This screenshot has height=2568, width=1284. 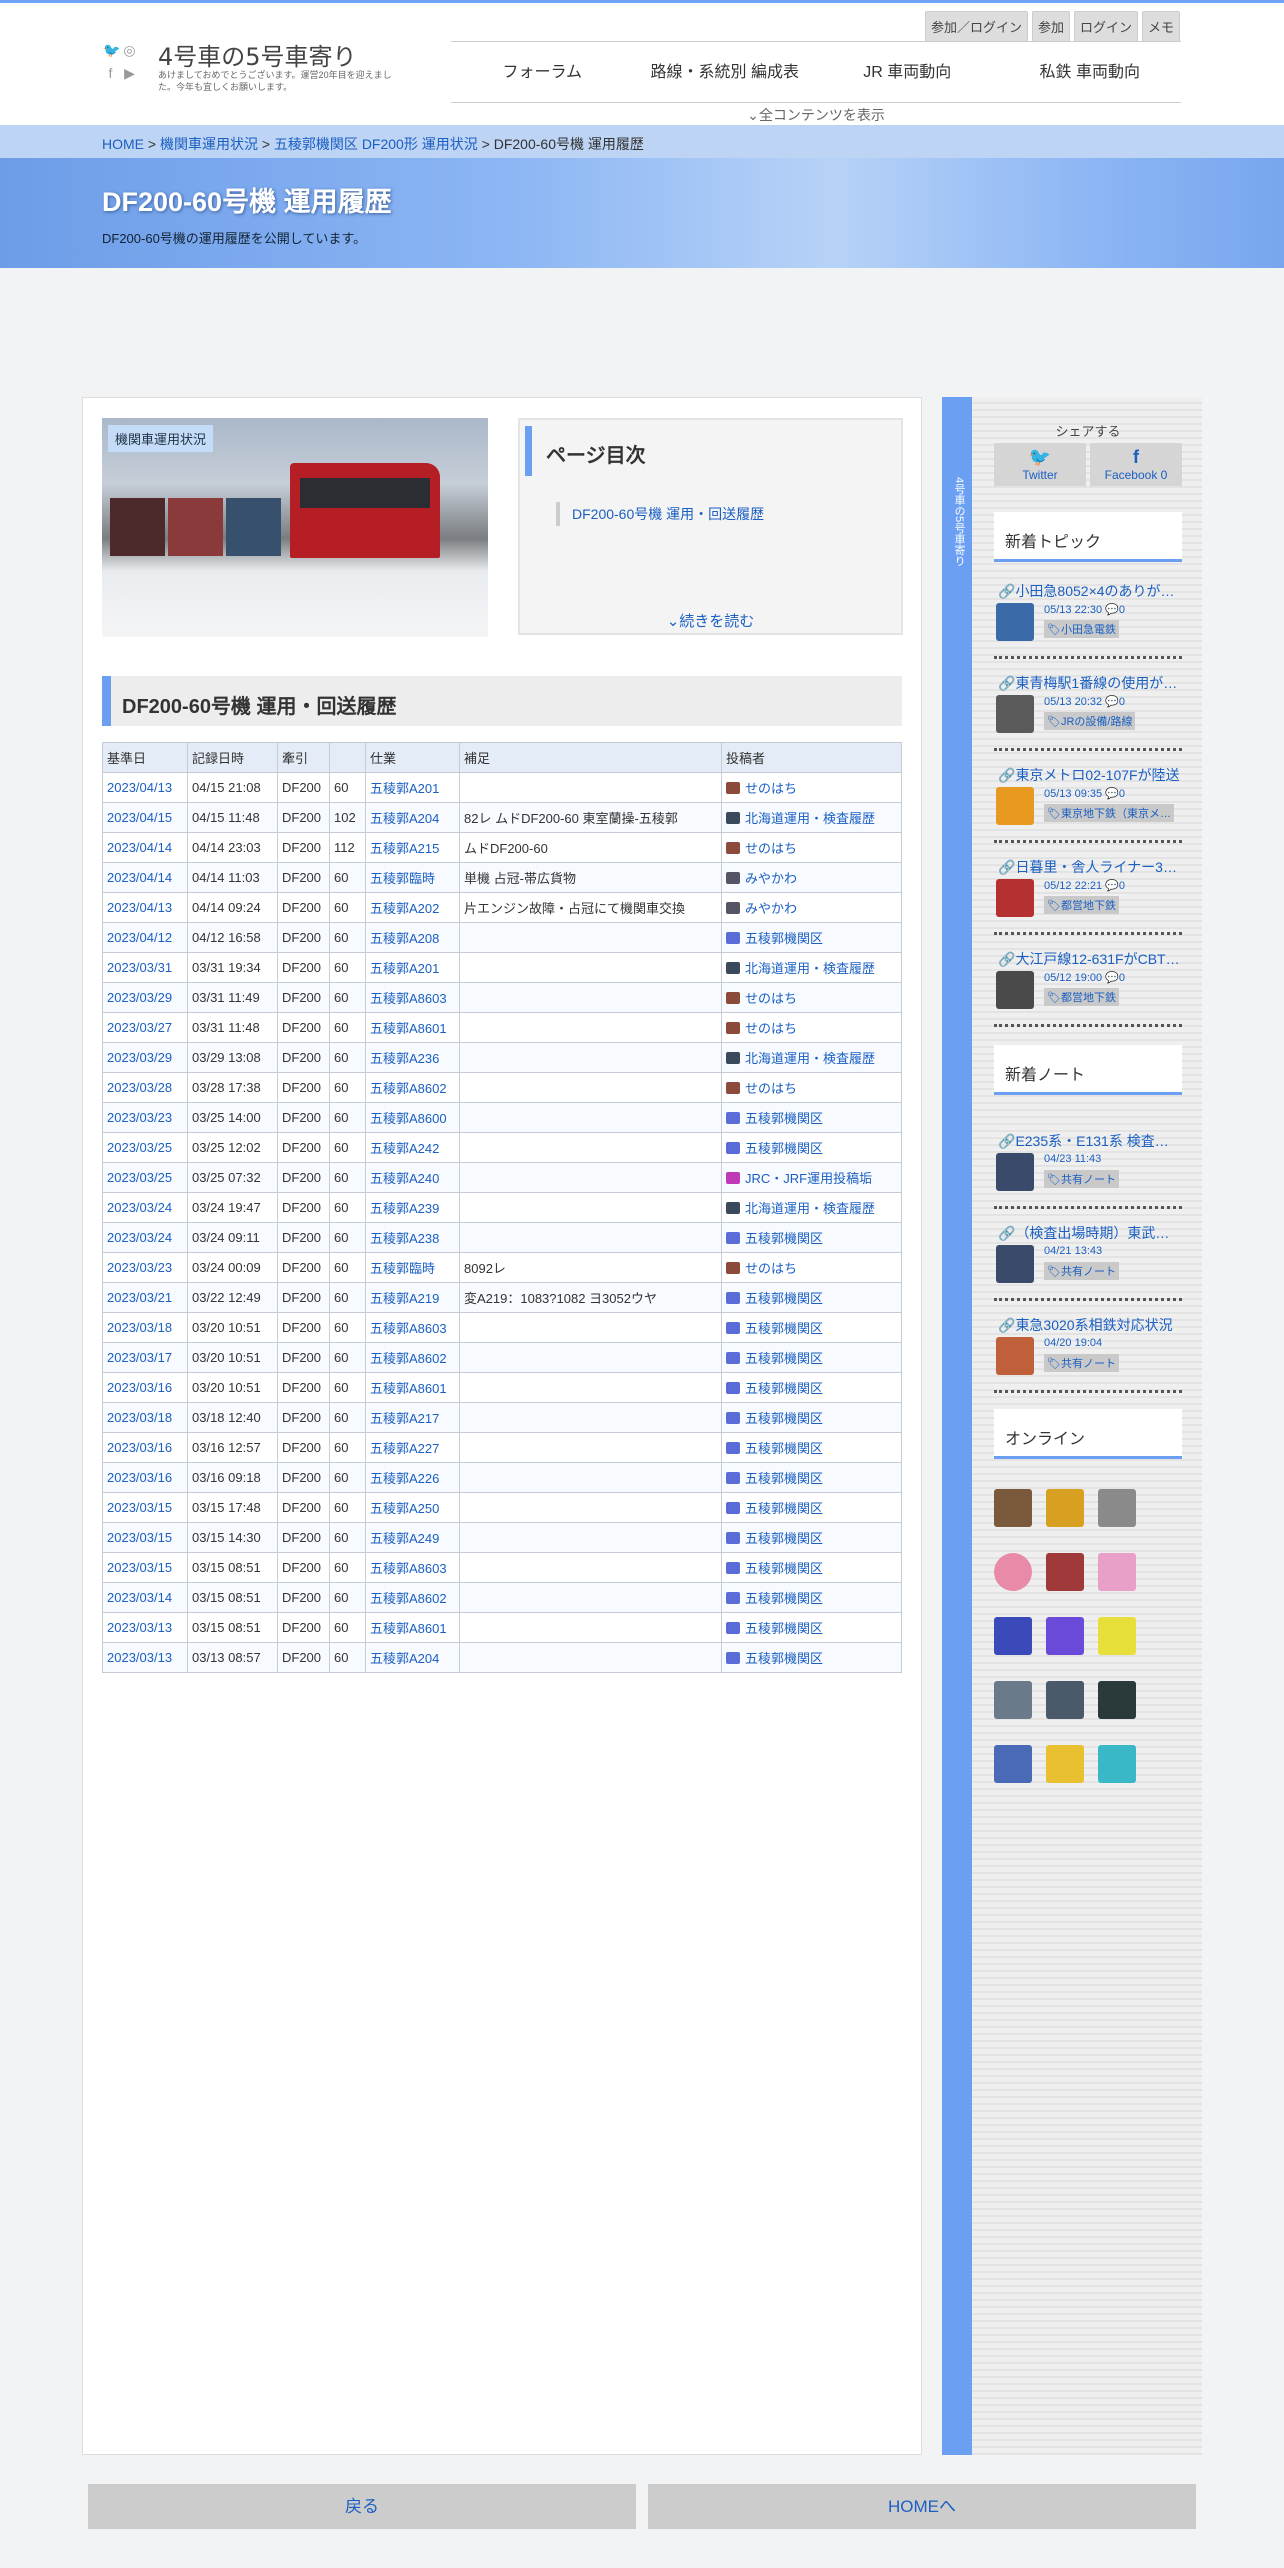 I want to click on nav-forum: フォーラム, so click(x=542, y=72).